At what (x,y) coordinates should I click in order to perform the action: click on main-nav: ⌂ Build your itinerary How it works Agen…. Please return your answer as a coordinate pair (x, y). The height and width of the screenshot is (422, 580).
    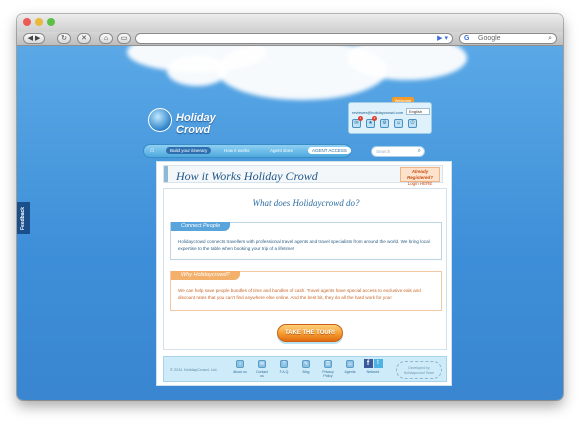
    Looking at the image, I should click on (247, 151).